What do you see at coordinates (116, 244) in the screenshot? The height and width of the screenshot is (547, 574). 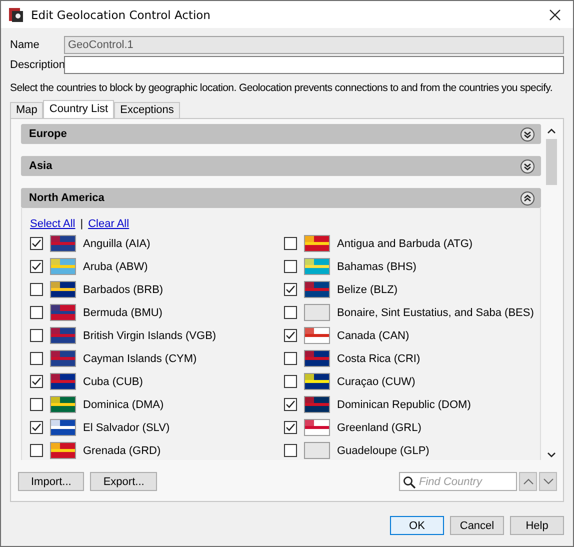 I see `country-label: Anguilla (AIA)` at bounding box center [116, 244].